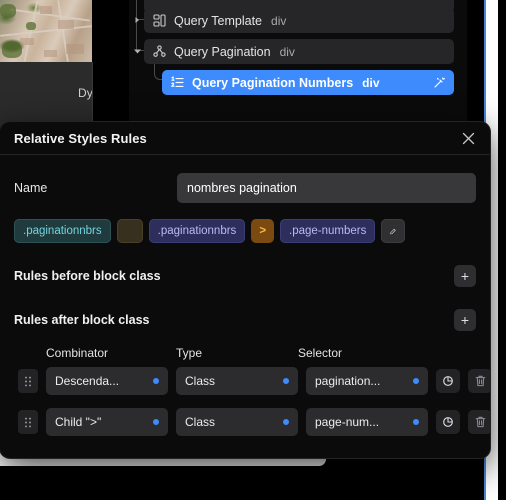  What do you see at coordinates (328, 231) in the screenshot?
I see `selector-chip-child: .page-numbers` at bounding box center [328, 231].